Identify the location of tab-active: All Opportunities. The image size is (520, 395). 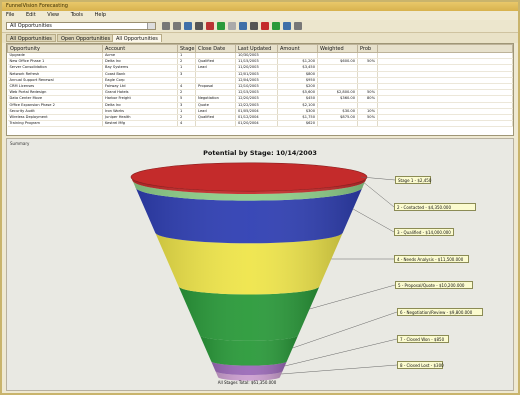
(137, 38).